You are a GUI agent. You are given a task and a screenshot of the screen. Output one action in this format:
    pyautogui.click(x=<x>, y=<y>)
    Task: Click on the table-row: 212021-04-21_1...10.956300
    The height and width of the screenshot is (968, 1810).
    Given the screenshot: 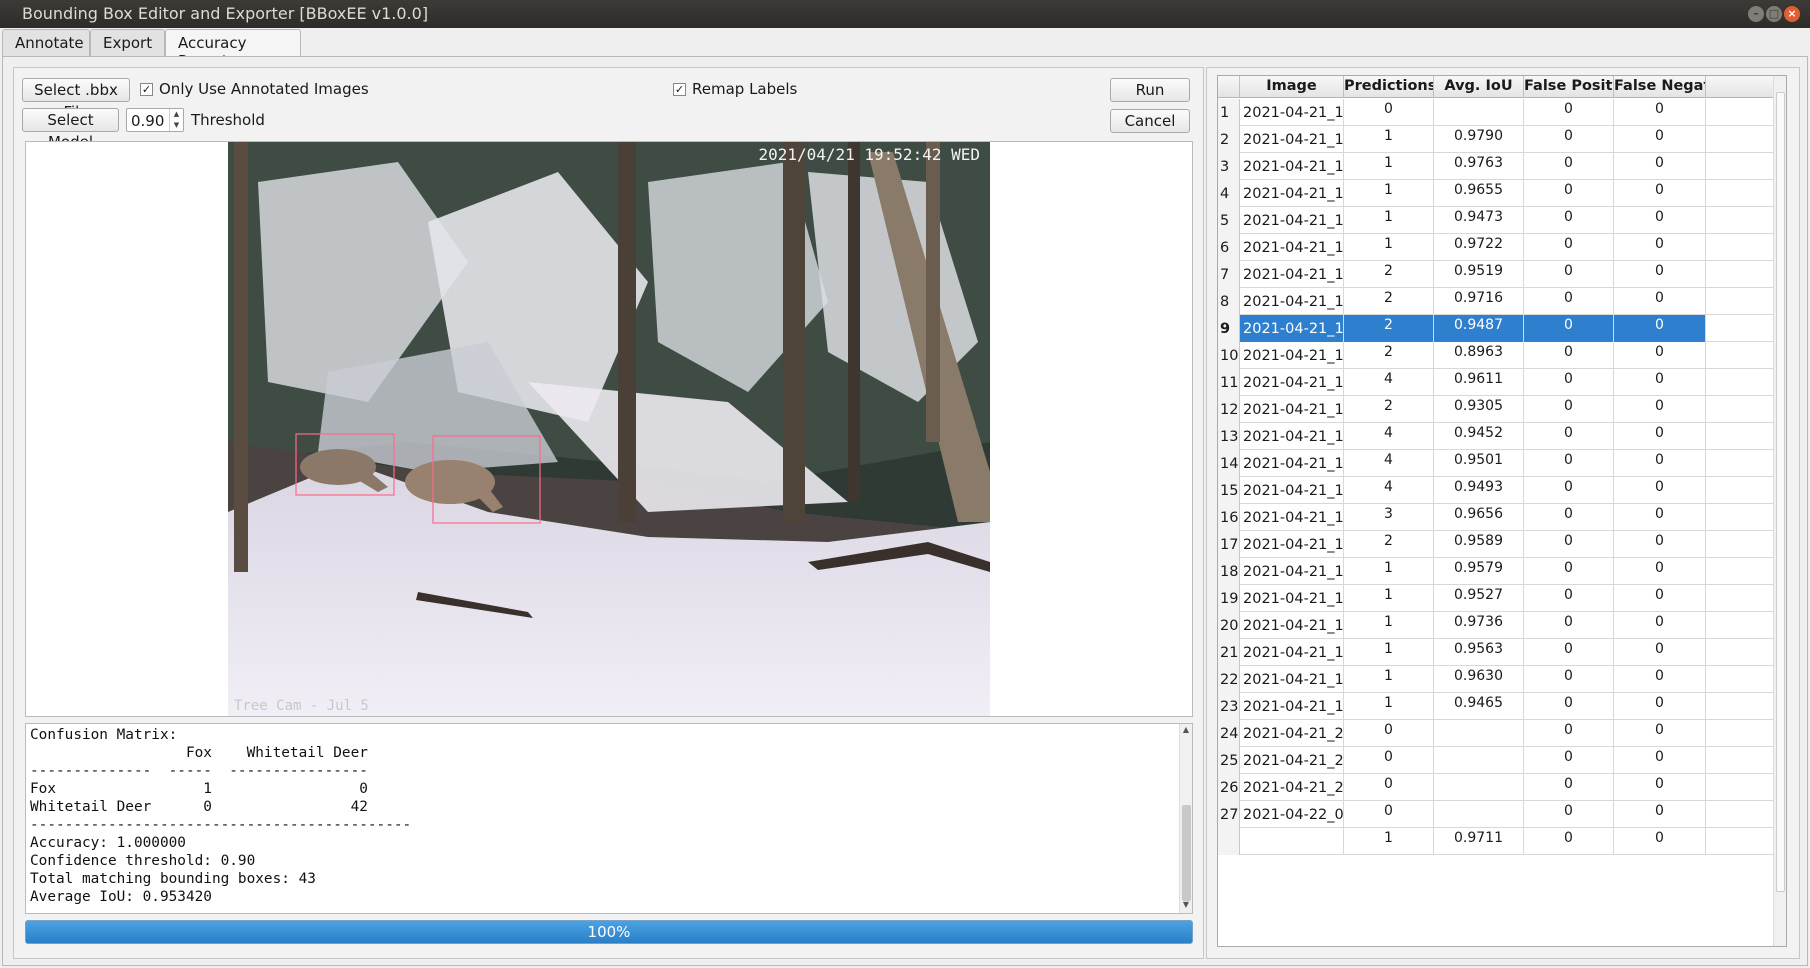 What is the action you would take?
    pyautogui.click(x=1498, y=652)
    